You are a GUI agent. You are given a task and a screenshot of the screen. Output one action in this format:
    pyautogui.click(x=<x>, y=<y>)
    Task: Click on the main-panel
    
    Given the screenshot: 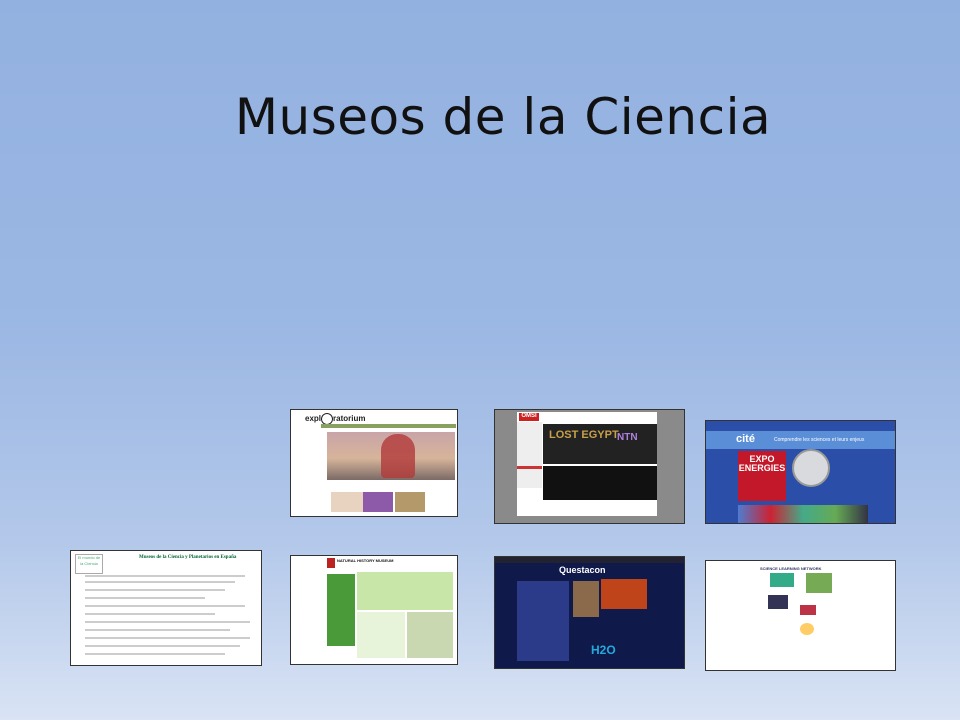 What is the action you would take?
    pyautogui.click(x=405, y=591)
    